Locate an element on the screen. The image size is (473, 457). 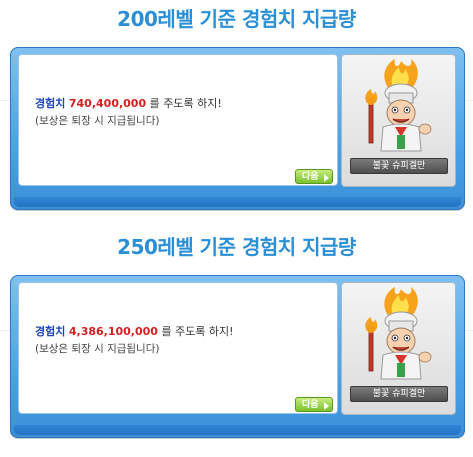
exp-reward-line: 경험치 740,400,000 를 주도록 하지! is located at coordinates (128, 103).